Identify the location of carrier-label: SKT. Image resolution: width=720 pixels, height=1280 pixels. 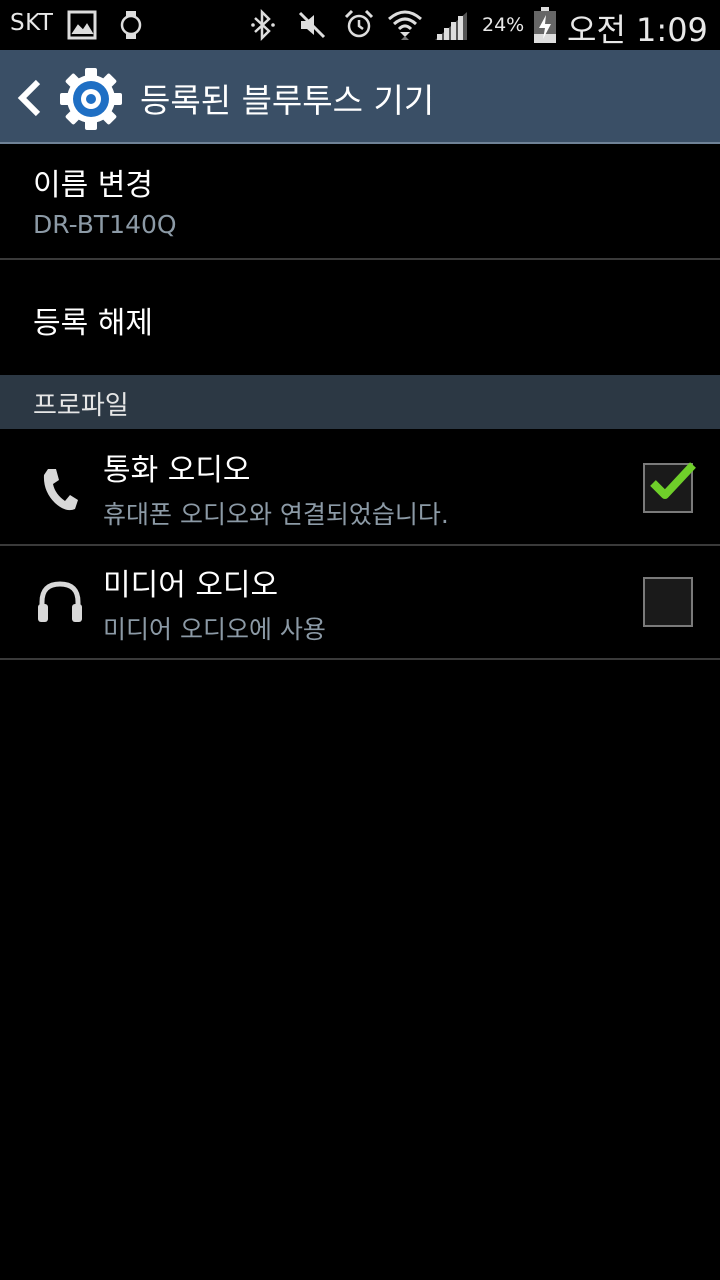
(32, 23).